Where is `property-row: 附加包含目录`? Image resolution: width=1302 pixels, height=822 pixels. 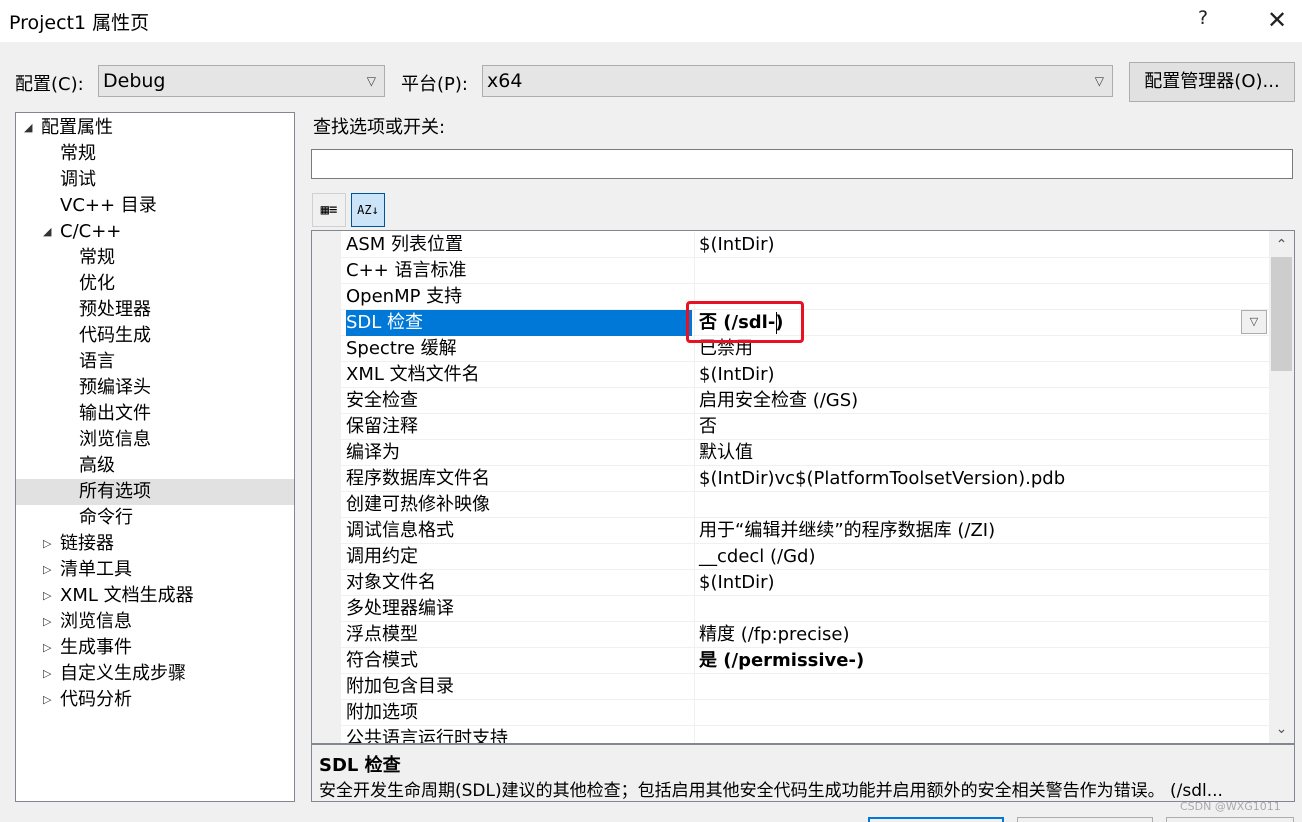 property-row: 附加包含目录 is located at coordinates (805, 687).